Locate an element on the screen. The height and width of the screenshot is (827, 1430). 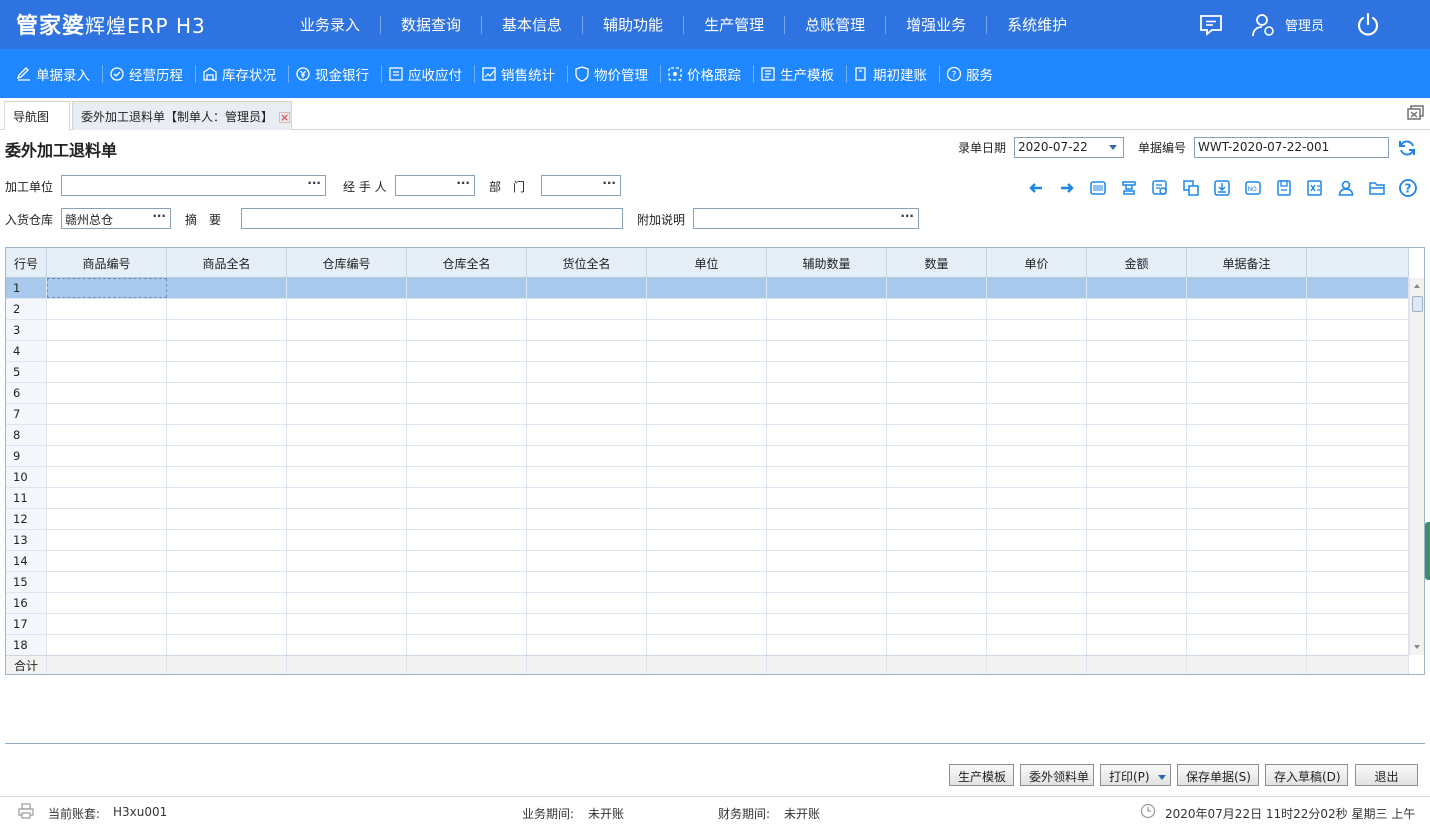
power-icon is located at coordinates (1368, 25).